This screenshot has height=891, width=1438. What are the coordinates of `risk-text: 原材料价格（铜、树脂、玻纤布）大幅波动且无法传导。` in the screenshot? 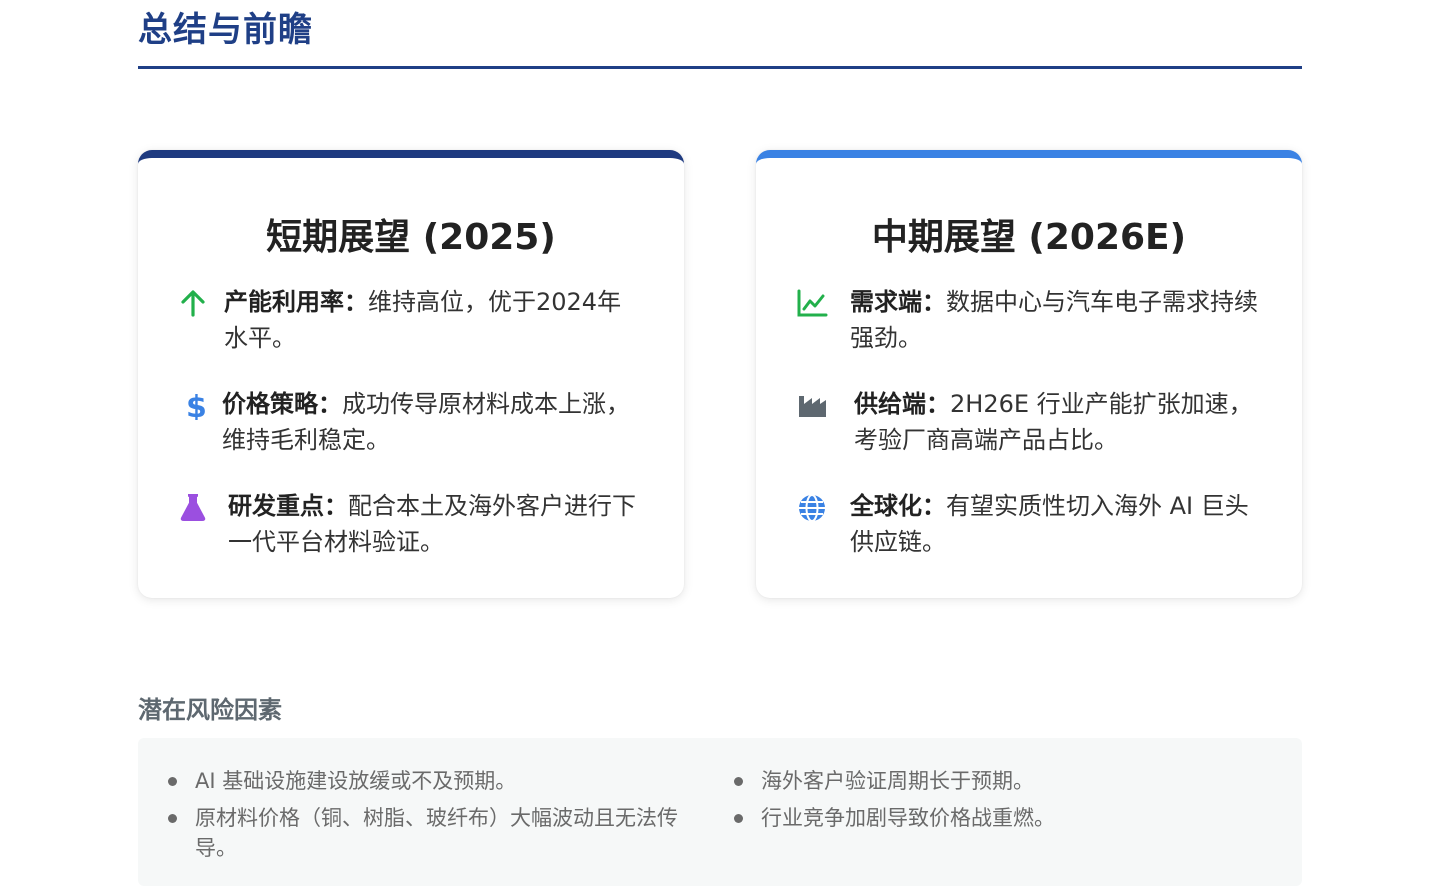 It's located at (436, 833).